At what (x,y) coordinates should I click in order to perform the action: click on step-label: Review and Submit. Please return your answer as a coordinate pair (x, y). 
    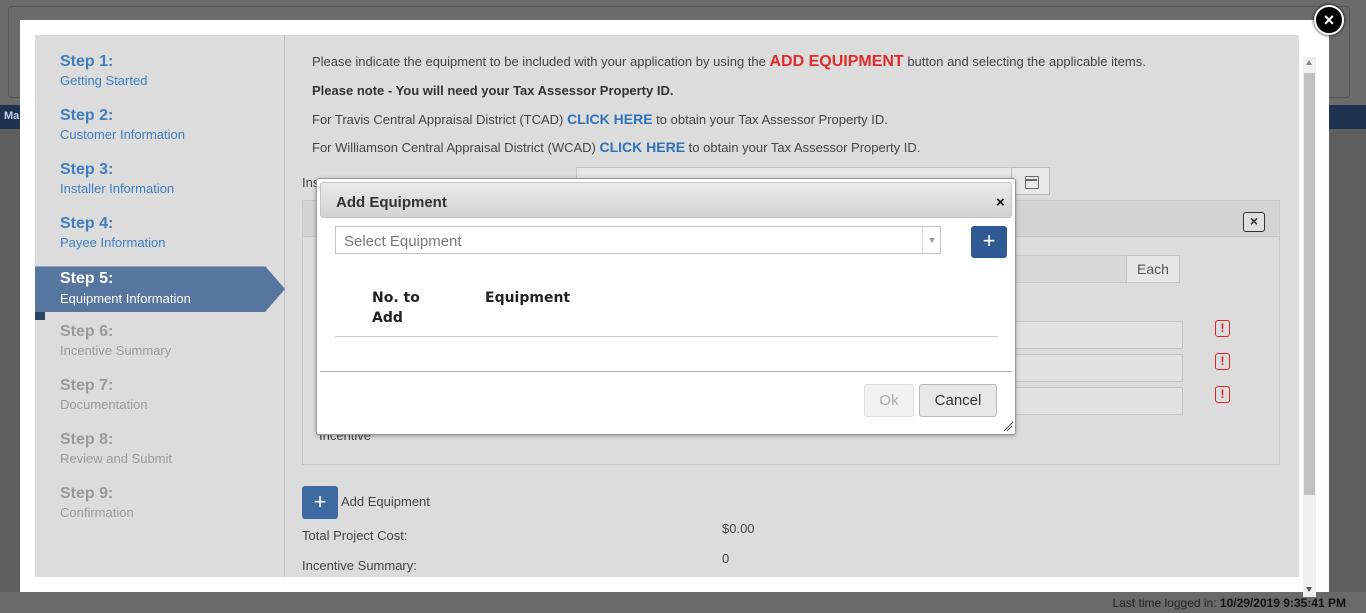
    Looking at the image, I should click on (116, 458).